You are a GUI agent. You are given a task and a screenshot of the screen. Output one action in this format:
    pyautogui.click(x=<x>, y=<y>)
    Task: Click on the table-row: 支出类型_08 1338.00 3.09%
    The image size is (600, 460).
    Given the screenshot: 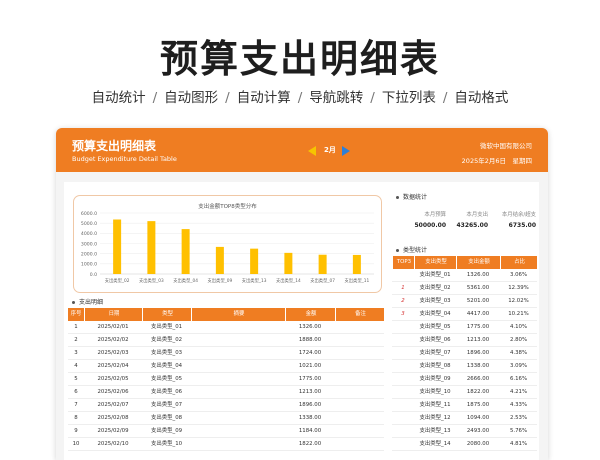 What is the action you would take?
    pyautogui.click(x=464, y=366)
    